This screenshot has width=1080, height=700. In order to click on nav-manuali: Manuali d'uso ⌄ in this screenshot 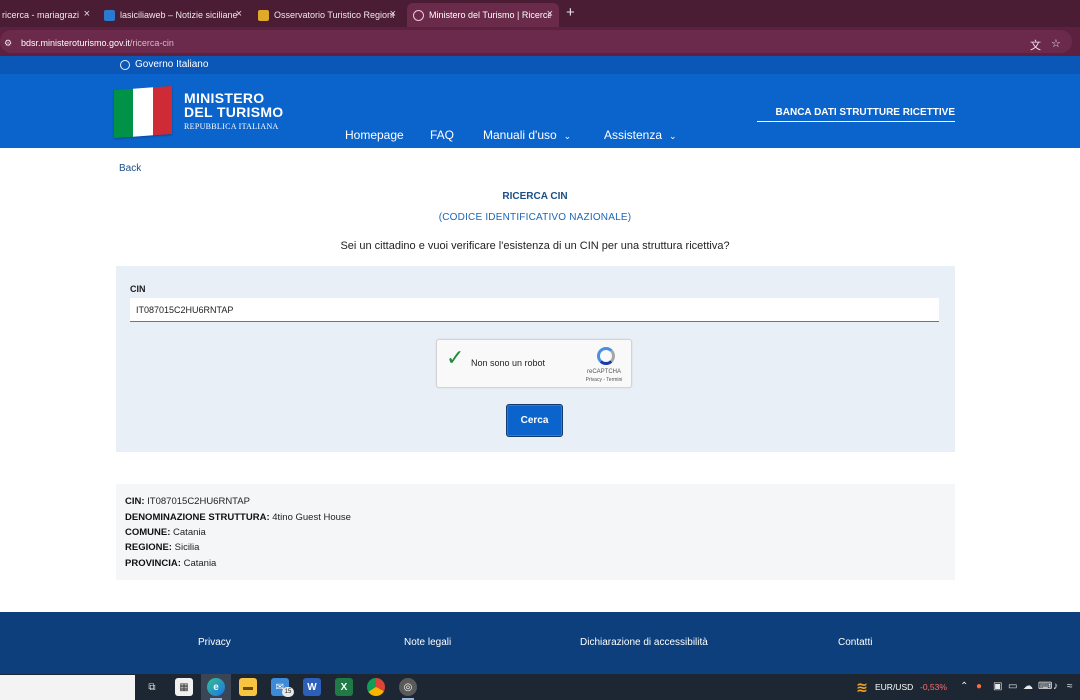, I will do `click(527, 135)`.